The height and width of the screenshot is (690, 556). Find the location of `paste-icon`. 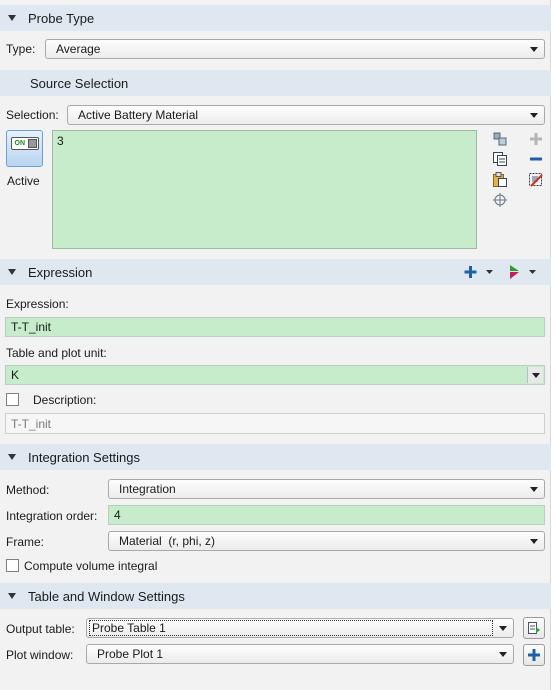

paste-icon is located at coordinates (500, 179).